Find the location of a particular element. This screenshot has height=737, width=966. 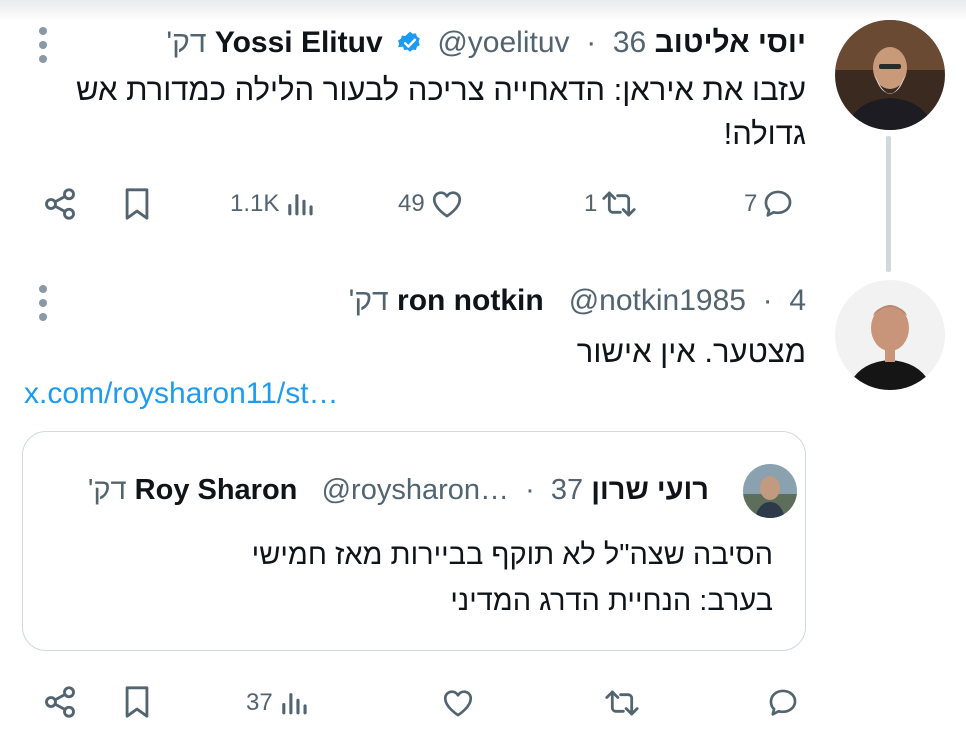

views-count: 1.1K is located at coordinates (255, 203).